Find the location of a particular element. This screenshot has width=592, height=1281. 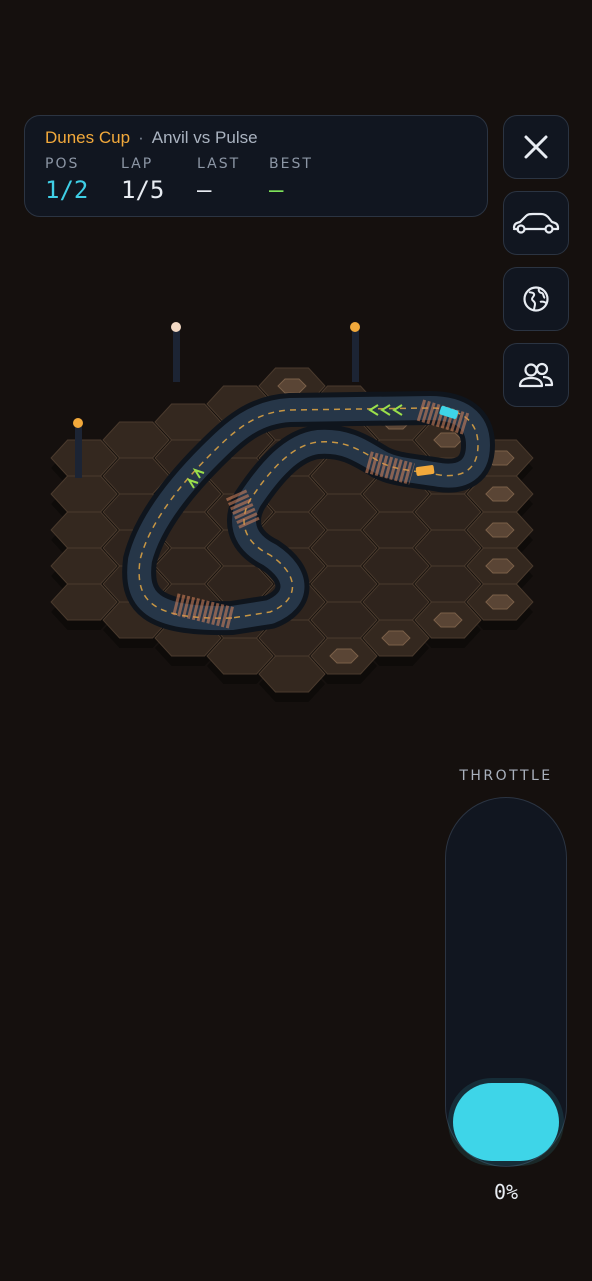

close-icon is located at coordinates (536, 147).